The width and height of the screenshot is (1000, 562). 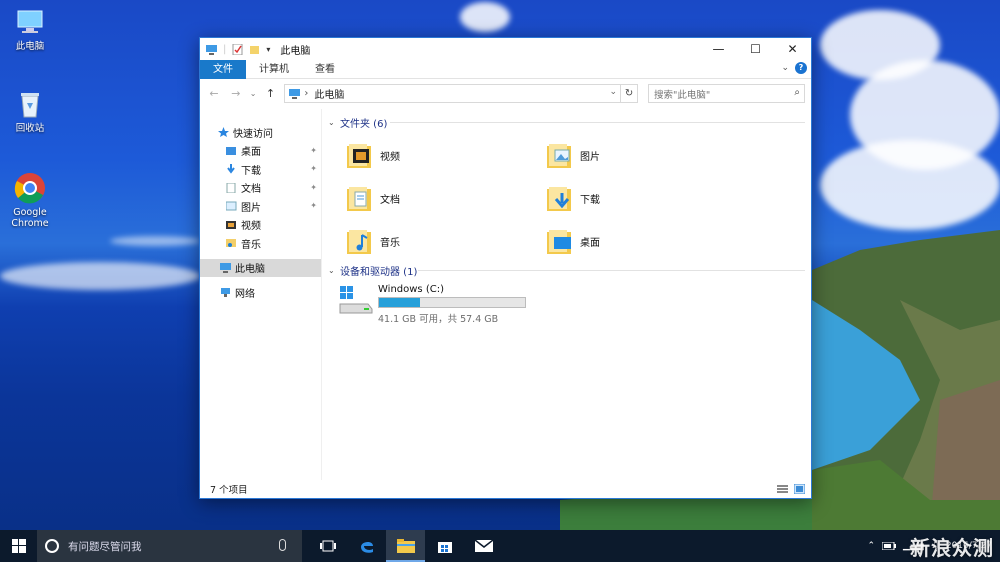 I want to click on search-placeholder: 搜索"此电脑", so click(x=682, y=95).